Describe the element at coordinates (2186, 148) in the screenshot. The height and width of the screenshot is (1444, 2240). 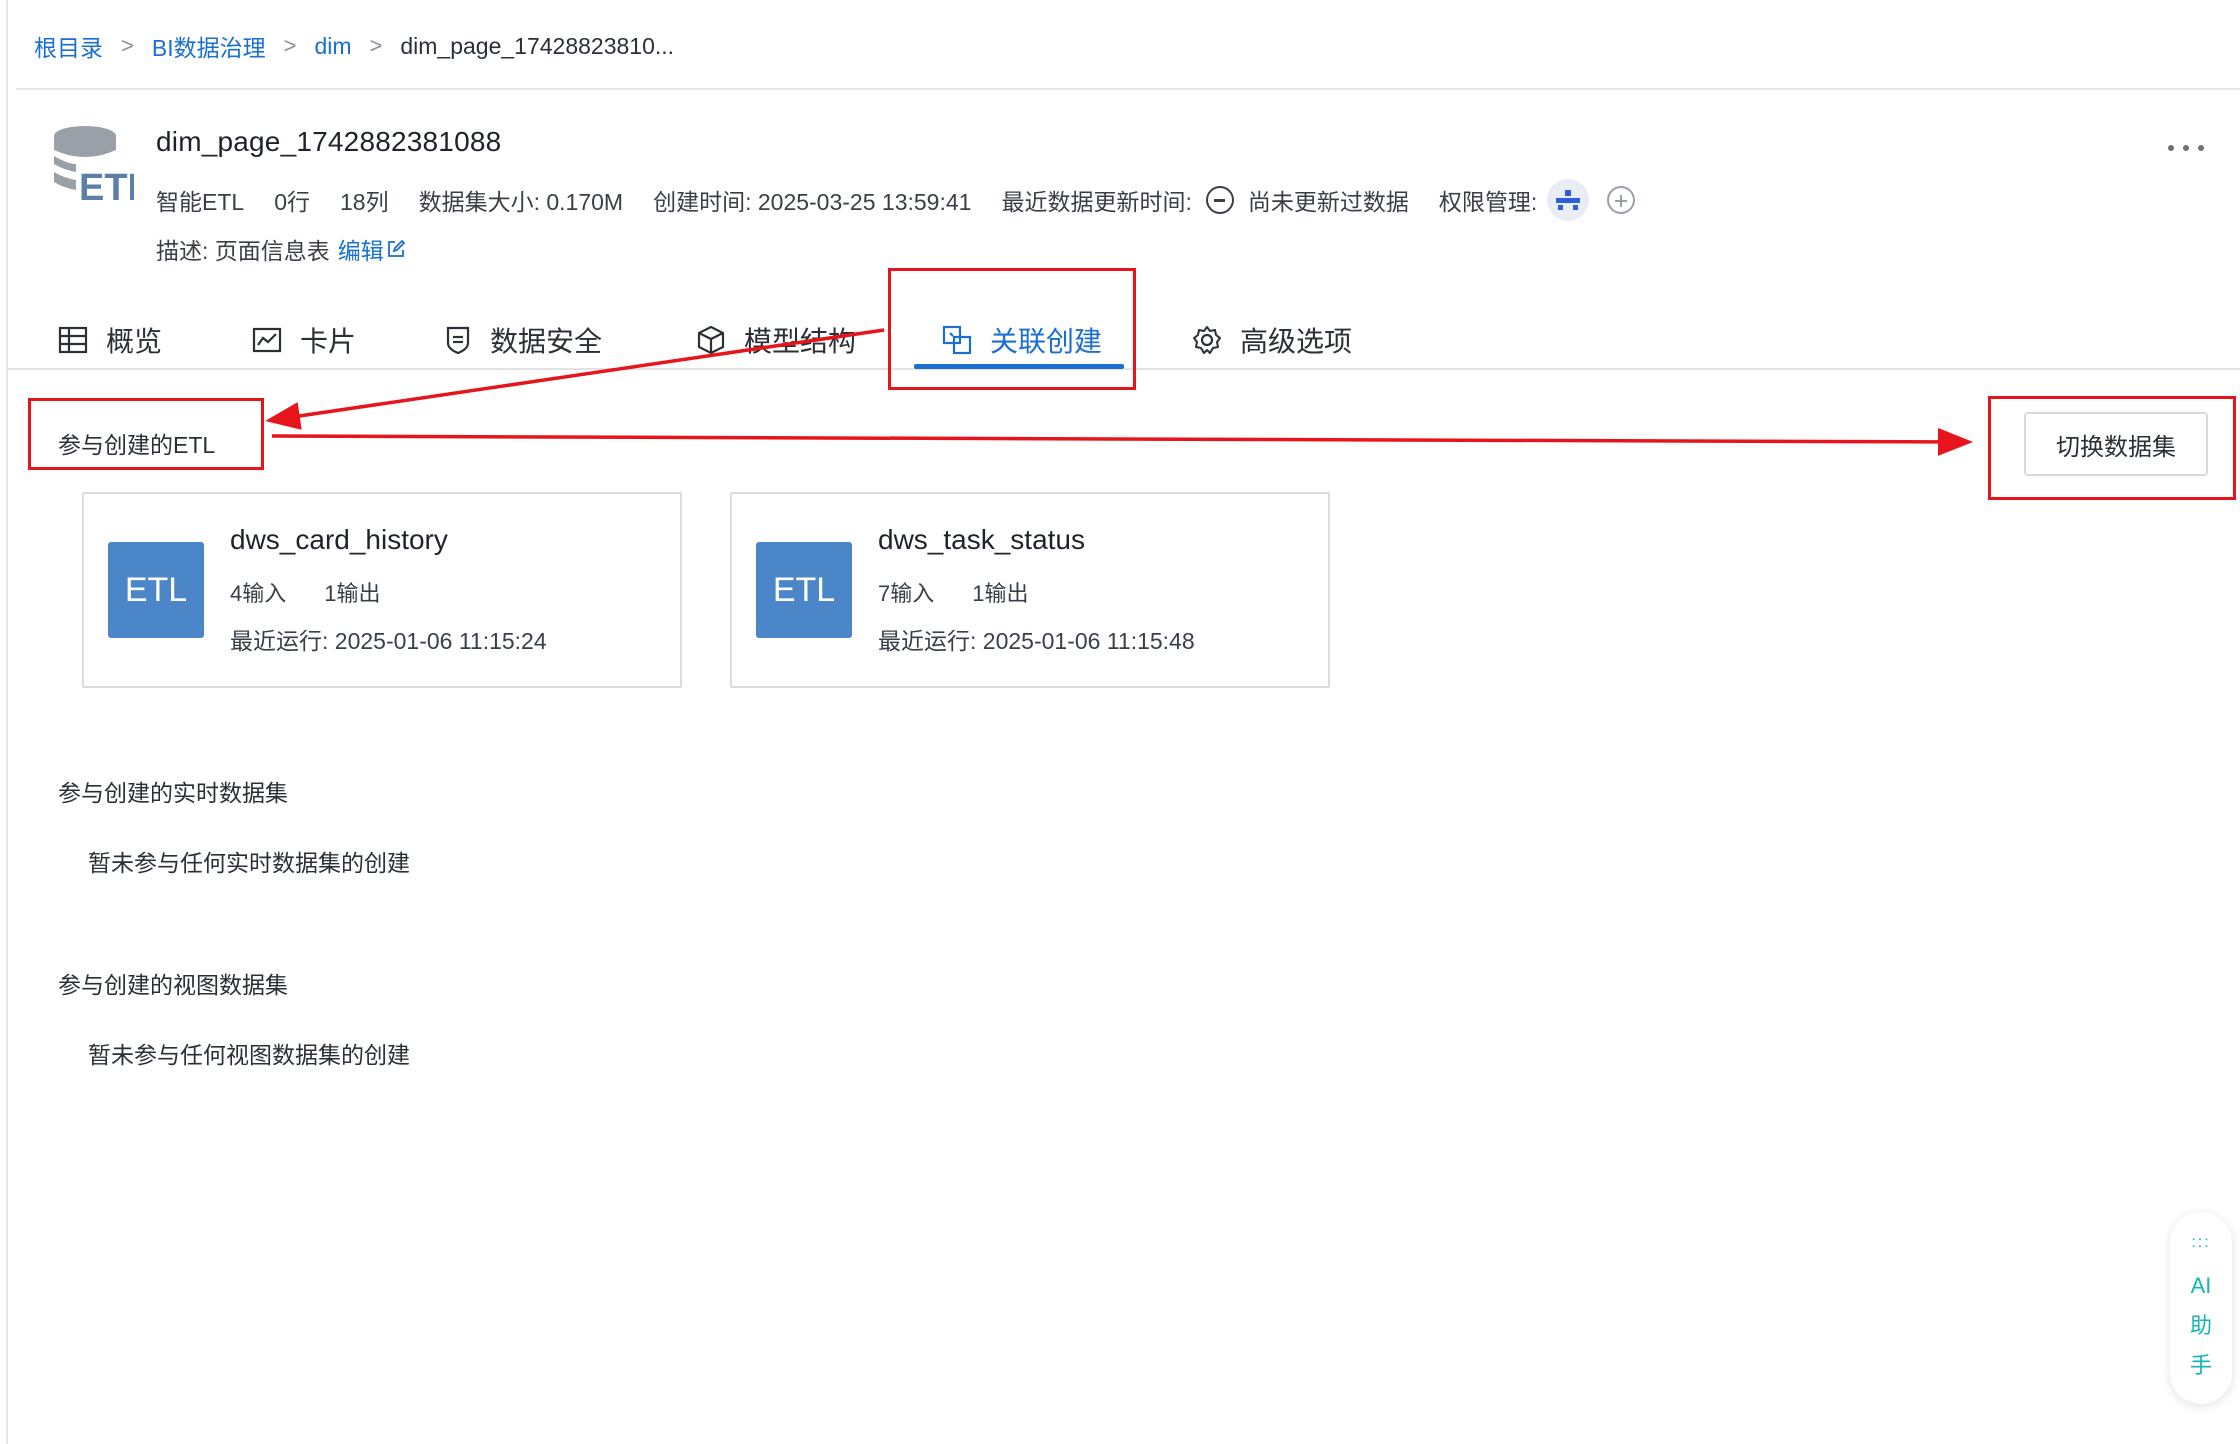
I see `more-options-icon` at that location.